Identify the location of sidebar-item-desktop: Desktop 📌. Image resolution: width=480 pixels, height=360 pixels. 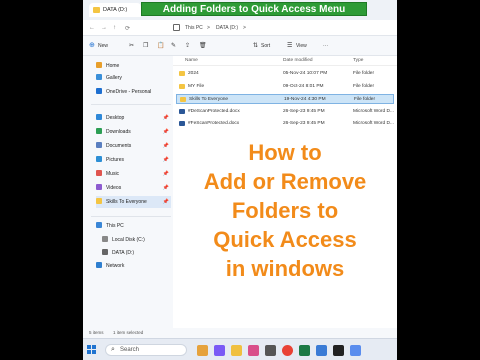
(133, 119).